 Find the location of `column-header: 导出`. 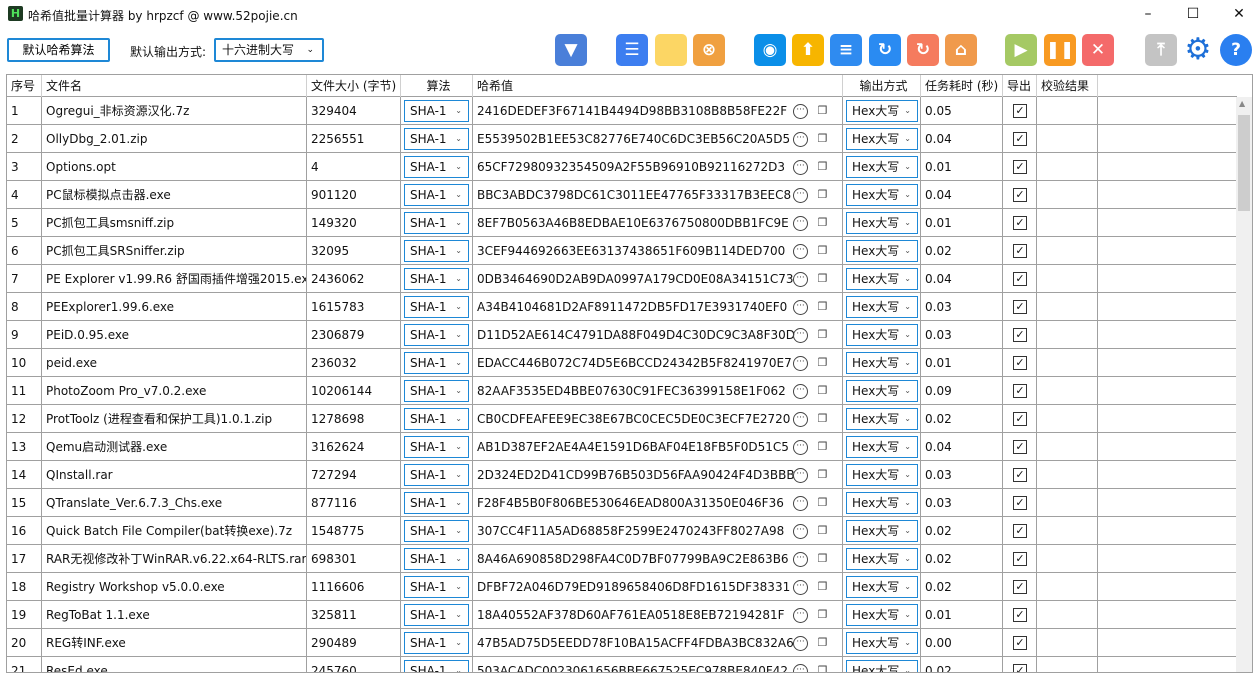

column-header: 导出 is located at coordinates (1020, 86).